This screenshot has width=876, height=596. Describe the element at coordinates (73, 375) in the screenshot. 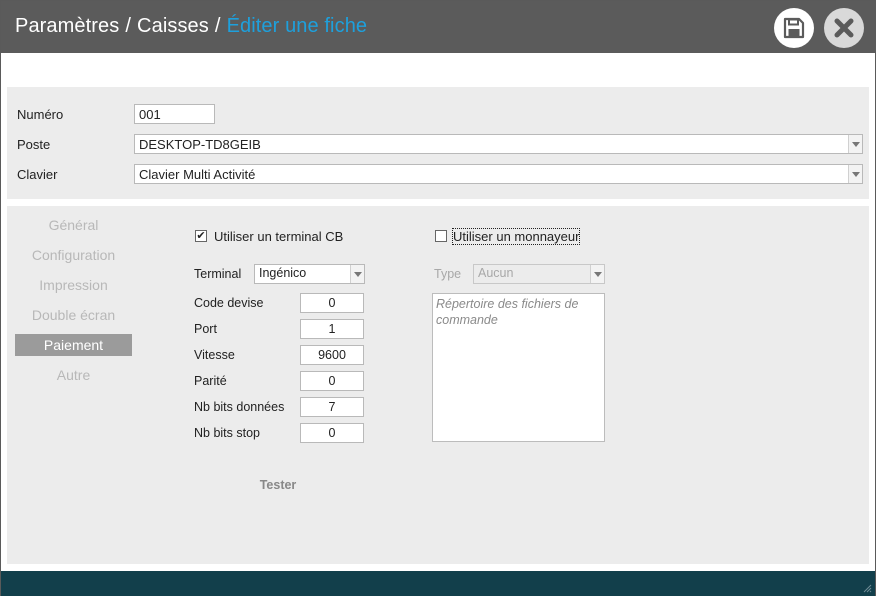

I see `sidebar-item-autre: Autre` at that location.